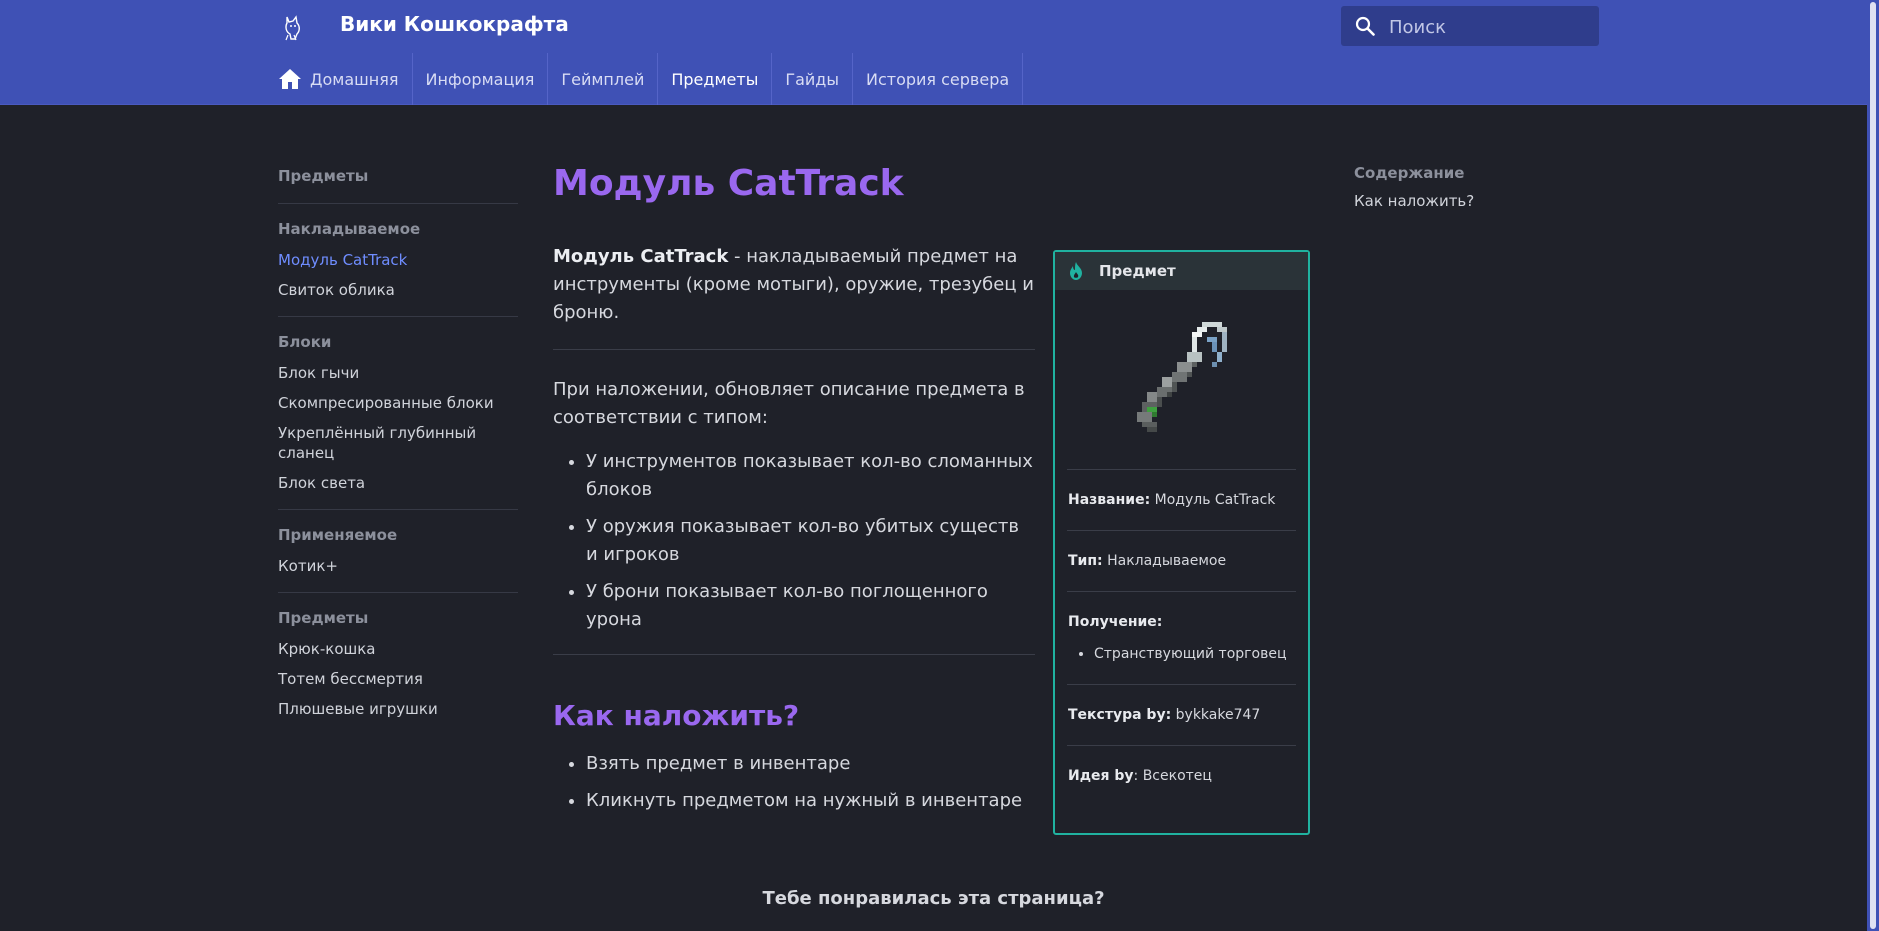  Describe the element at coordinates (728, 183) in the screenshot. I see `page-title: Модуль CatTrack` at that location.